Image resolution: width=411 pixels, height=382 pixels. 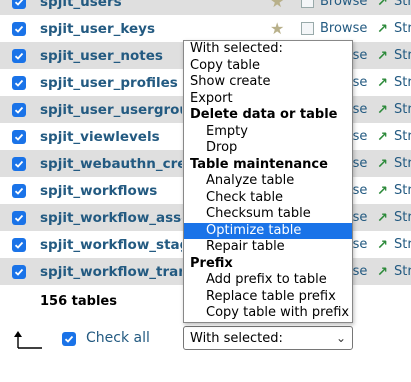 What do you see at coordinates (118, 338) in the screenshot?
I see `check-all-label: Check all` at bounding box center [118, 338].